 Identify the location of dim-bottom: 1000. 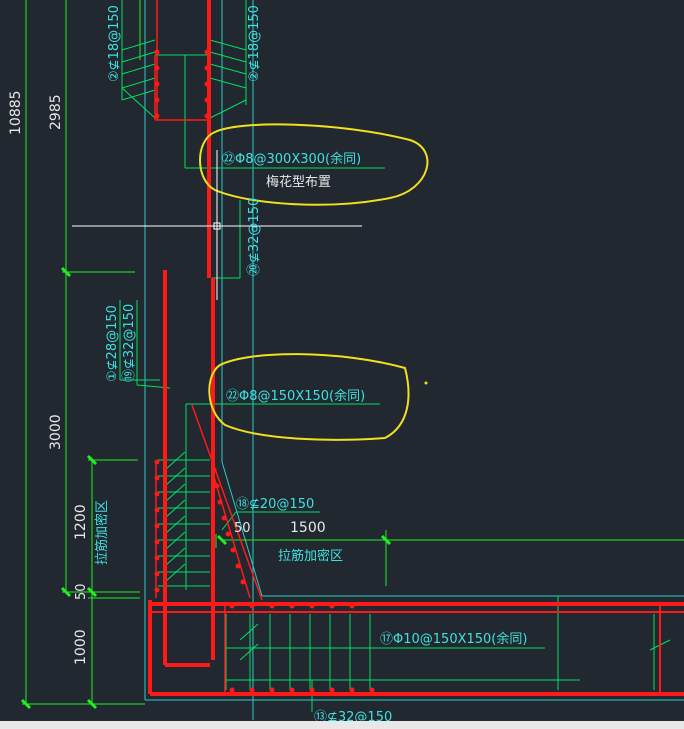
(81, 647).